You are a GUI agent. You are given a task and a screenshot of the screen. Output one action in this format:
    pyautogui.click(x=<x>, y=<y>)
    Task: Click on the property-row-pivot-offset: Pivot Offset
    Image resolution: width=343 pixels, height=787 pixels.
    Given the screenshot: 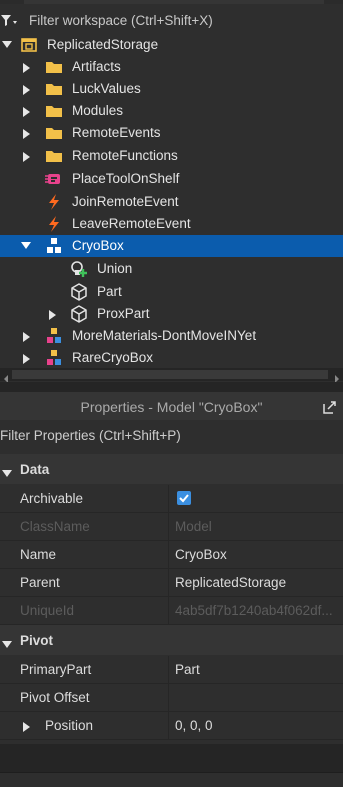 What is the action you would take?
    pyautogui.click(x=171, y=698)
    